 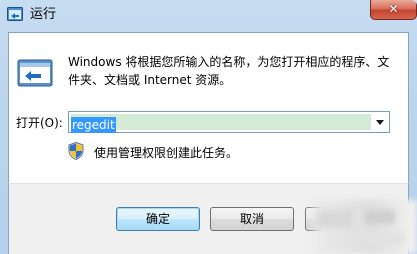 What do you see at coordinates (35, 73) in the screenshot?
I see `run-program-icon` at bounding box center [35, 73].